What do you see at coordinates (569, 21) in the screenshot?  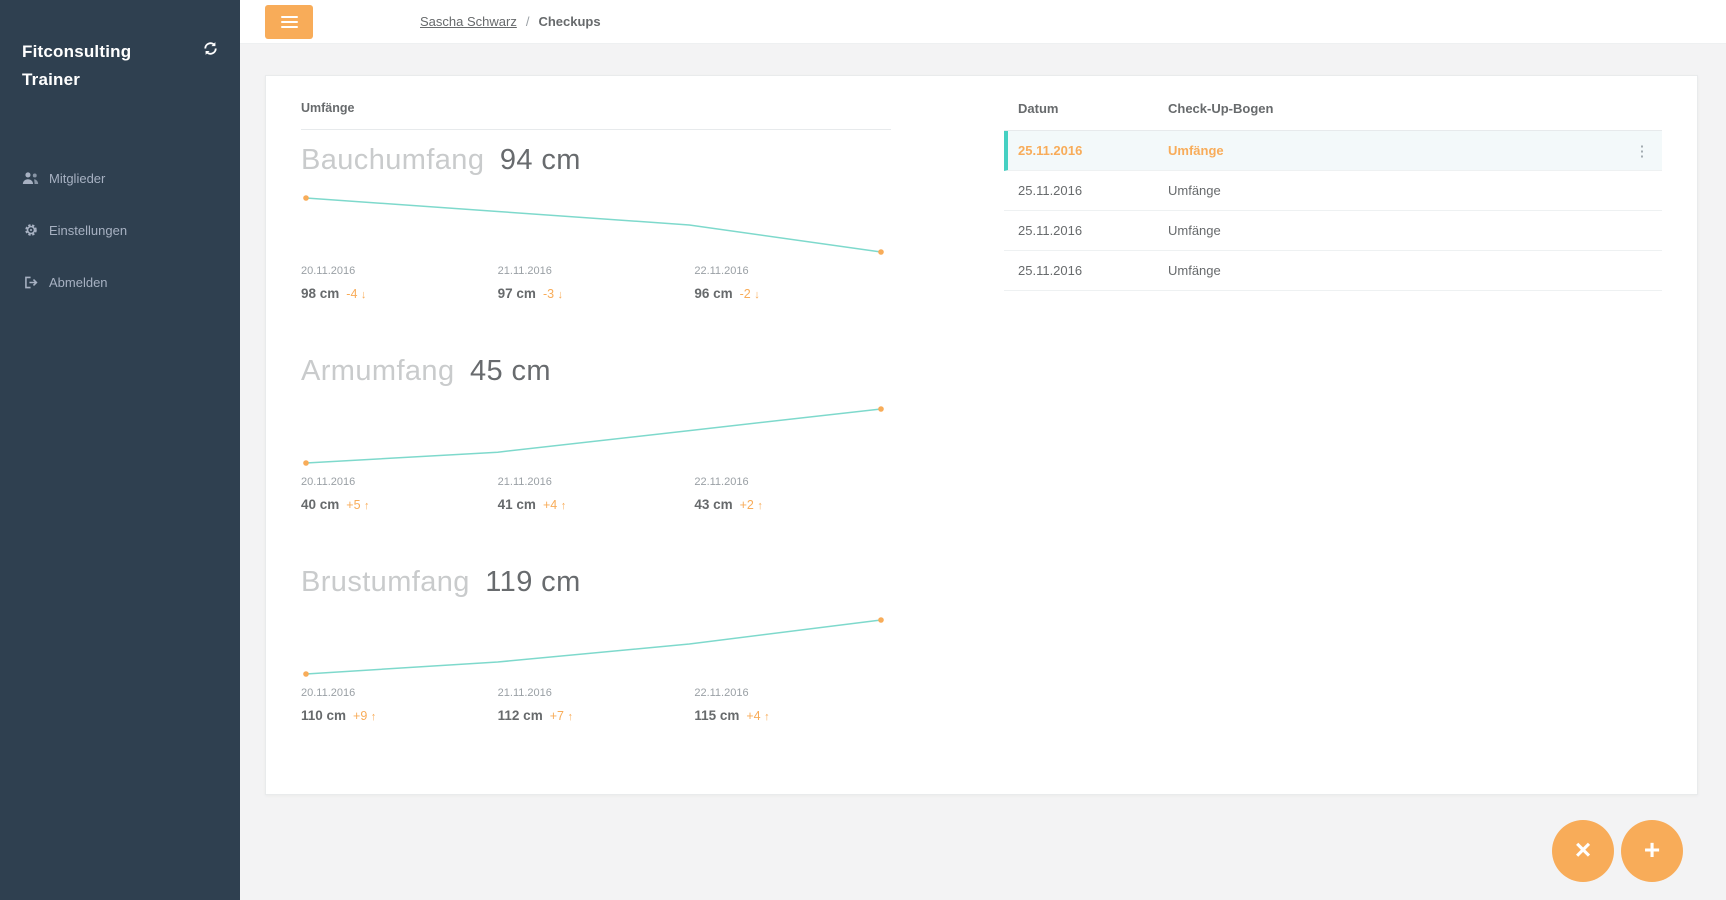 I see `breadcrumb-current: Checkups` at bounding box center [569, 21].